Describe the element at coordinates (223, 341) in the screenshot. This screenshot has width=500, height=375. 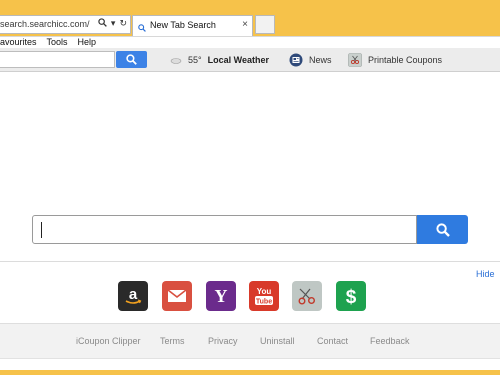
I see `footer-link-privacy: Privacy` at that location.